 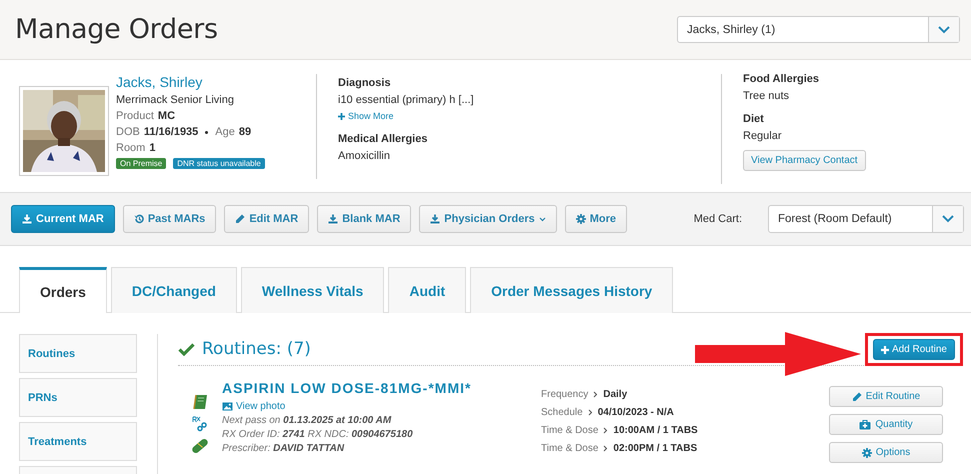 I want to click on dob-value: 11/16/1935, so click(x=171, y=132).